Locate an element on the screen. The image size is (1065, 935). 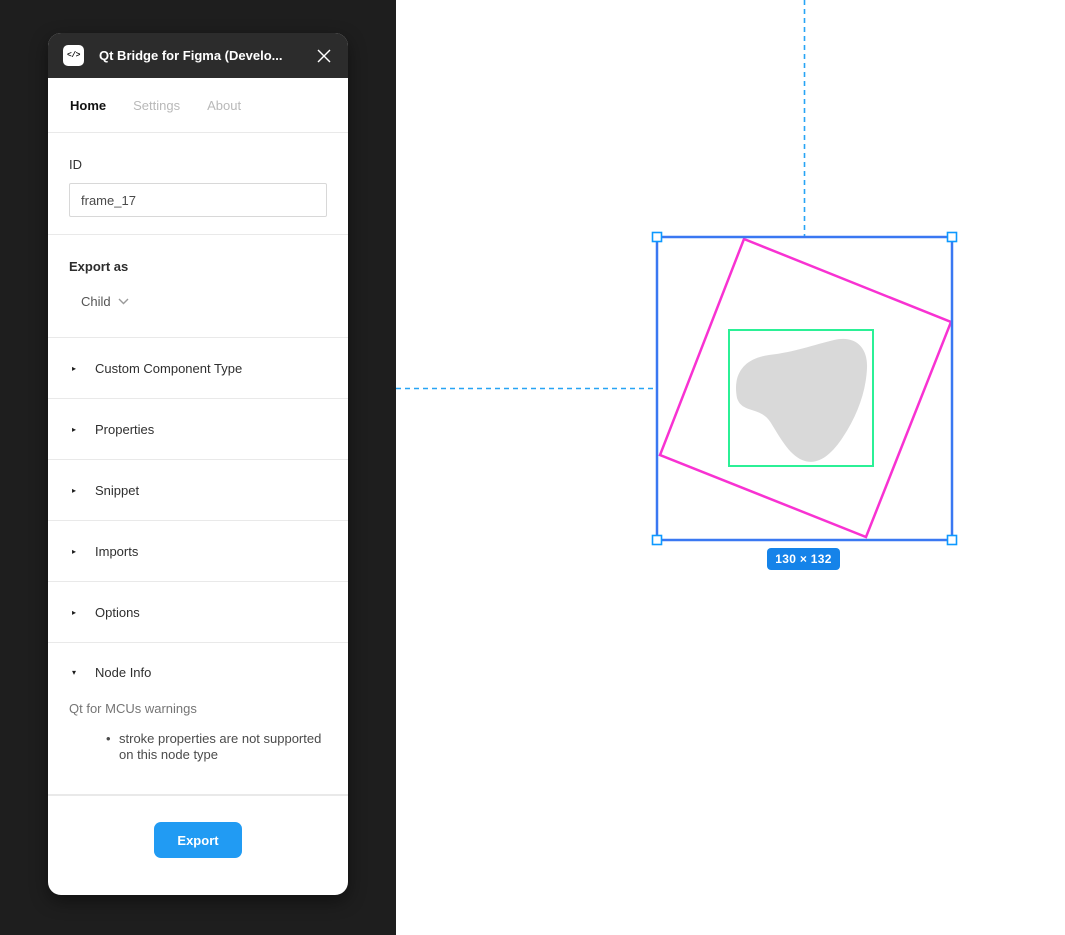
id-section: ID is located at coordinates (198, 184).